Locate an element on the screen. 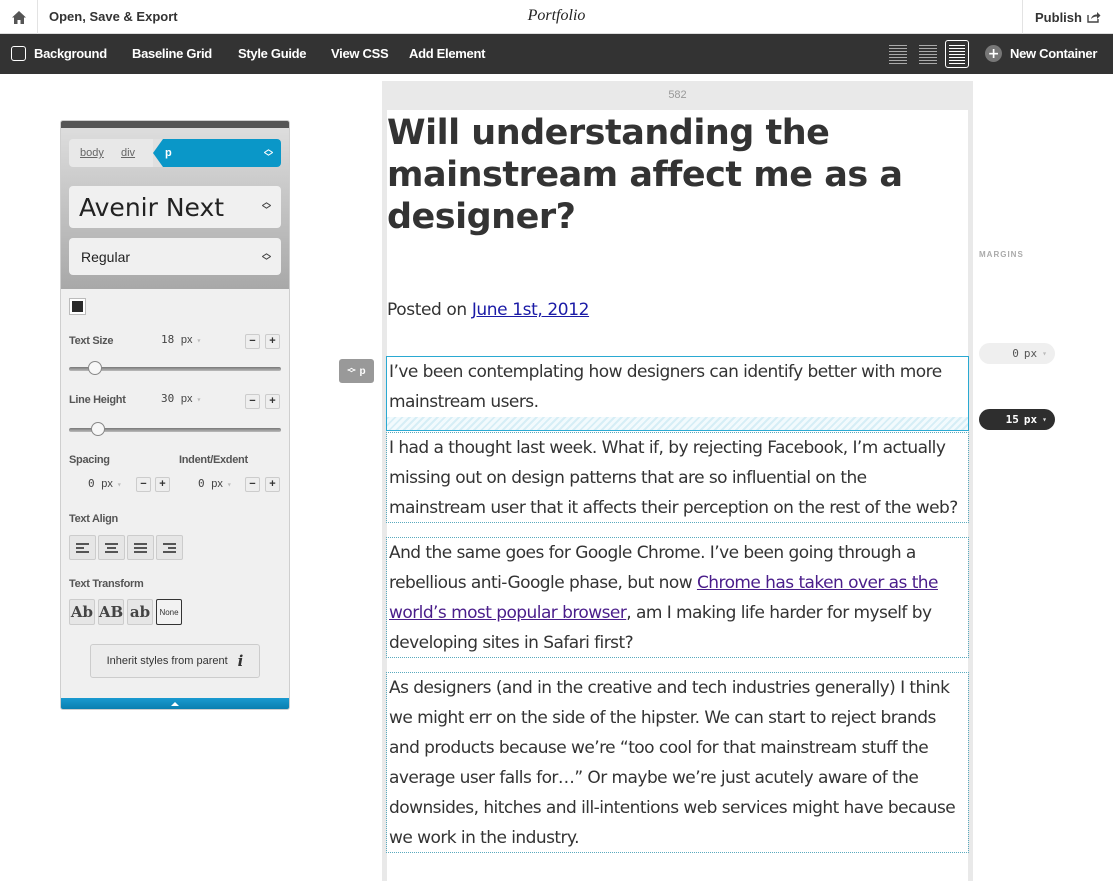 This screenshot has height=890, width=1113. home-icon is located at coordinates (18, 17).